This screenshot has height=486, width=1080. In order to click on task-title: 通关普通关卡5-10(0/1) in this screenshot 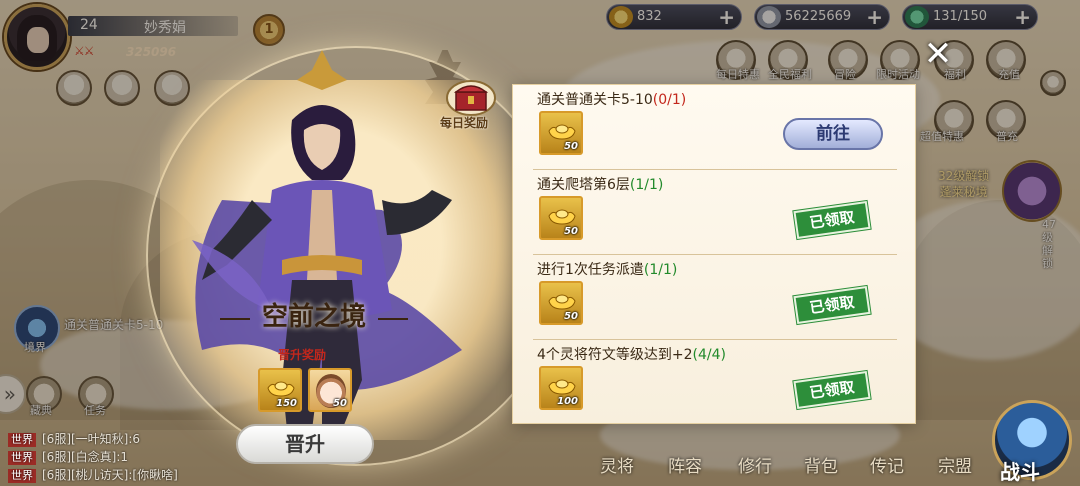, I will do `click(611, 99)`.